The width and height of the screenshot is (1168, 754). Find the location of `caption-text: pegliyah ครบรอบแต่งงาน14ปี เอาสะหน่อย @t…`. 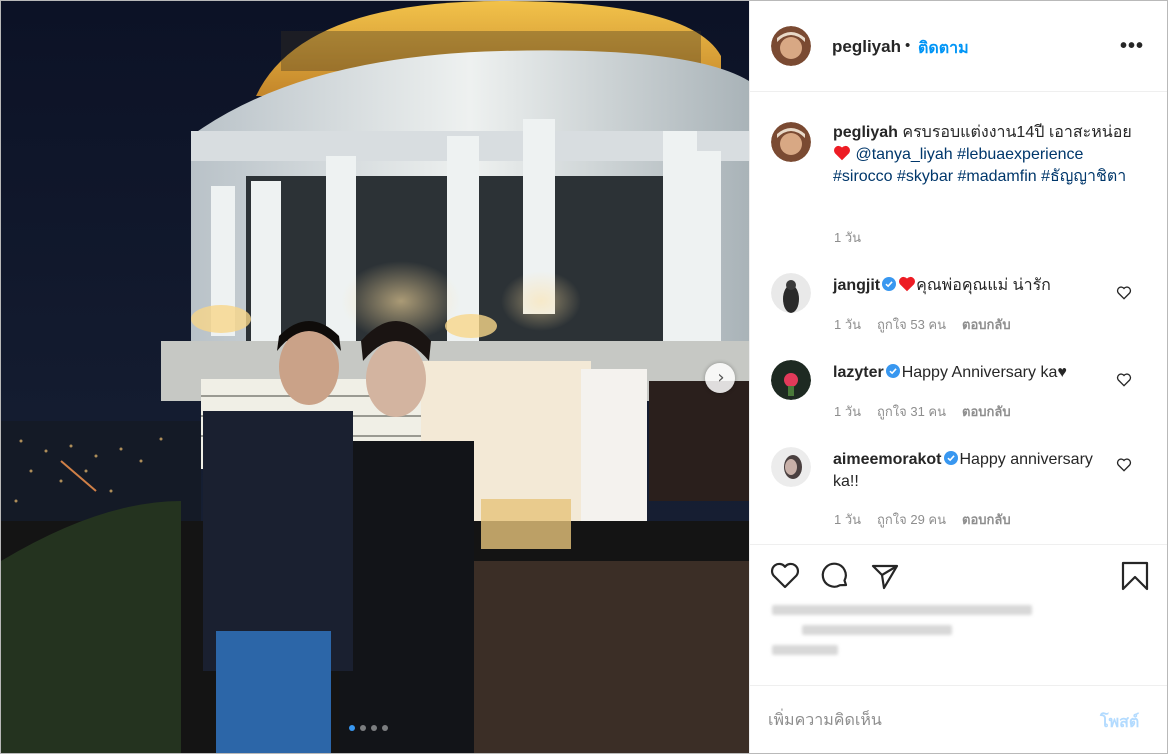

caption-text: pegliyah ครบรอบแต่งงาน14ปี เอาสะหน่อย @t… is located at coordinates (983, 155).